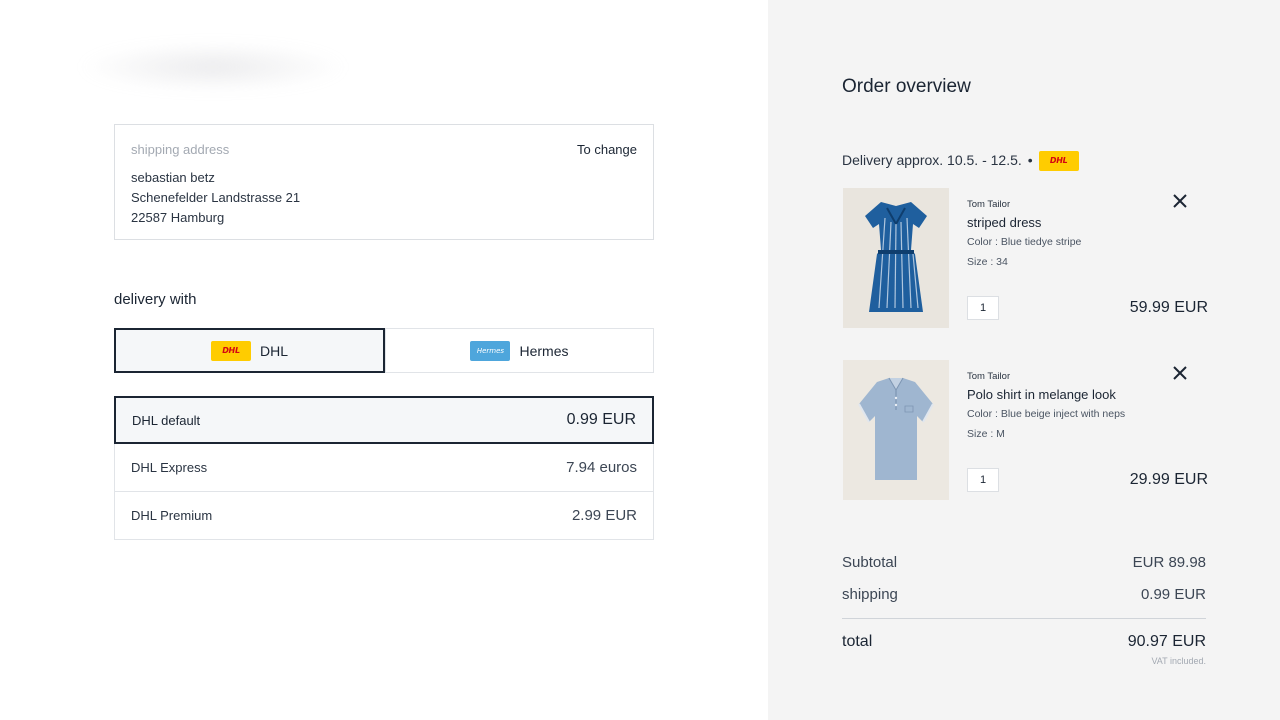  I want to click on carrier-tab-label: Hermes, so click(544, 350).